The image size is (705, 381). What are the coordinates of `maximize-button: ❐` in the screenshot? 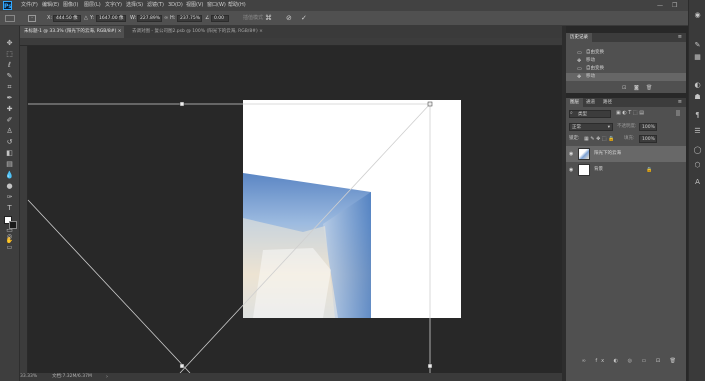 It's located at (674, 5).